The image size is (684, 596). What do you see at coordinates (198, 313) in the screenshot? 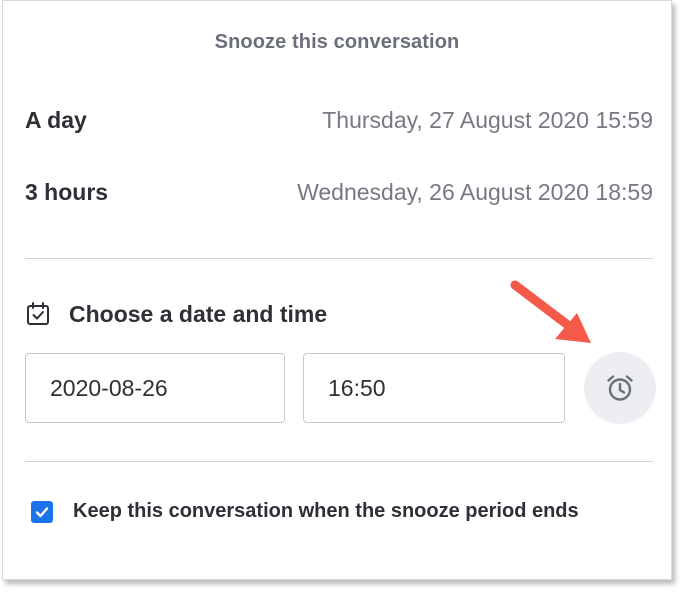
I see `custom-datetime-heading-label: Choose a date and time` at bounding box center [198, 313].